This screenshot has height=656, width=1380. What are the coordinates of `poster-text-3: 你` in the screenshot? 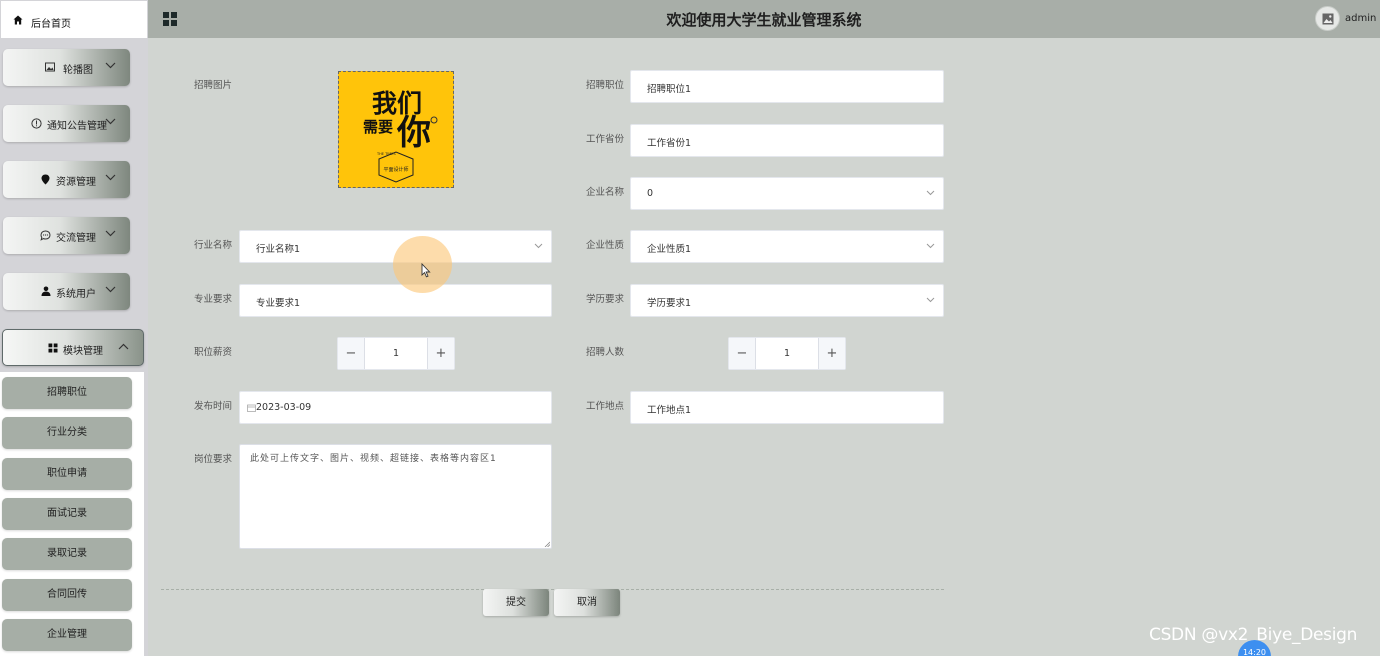 It's located at (413, 133).